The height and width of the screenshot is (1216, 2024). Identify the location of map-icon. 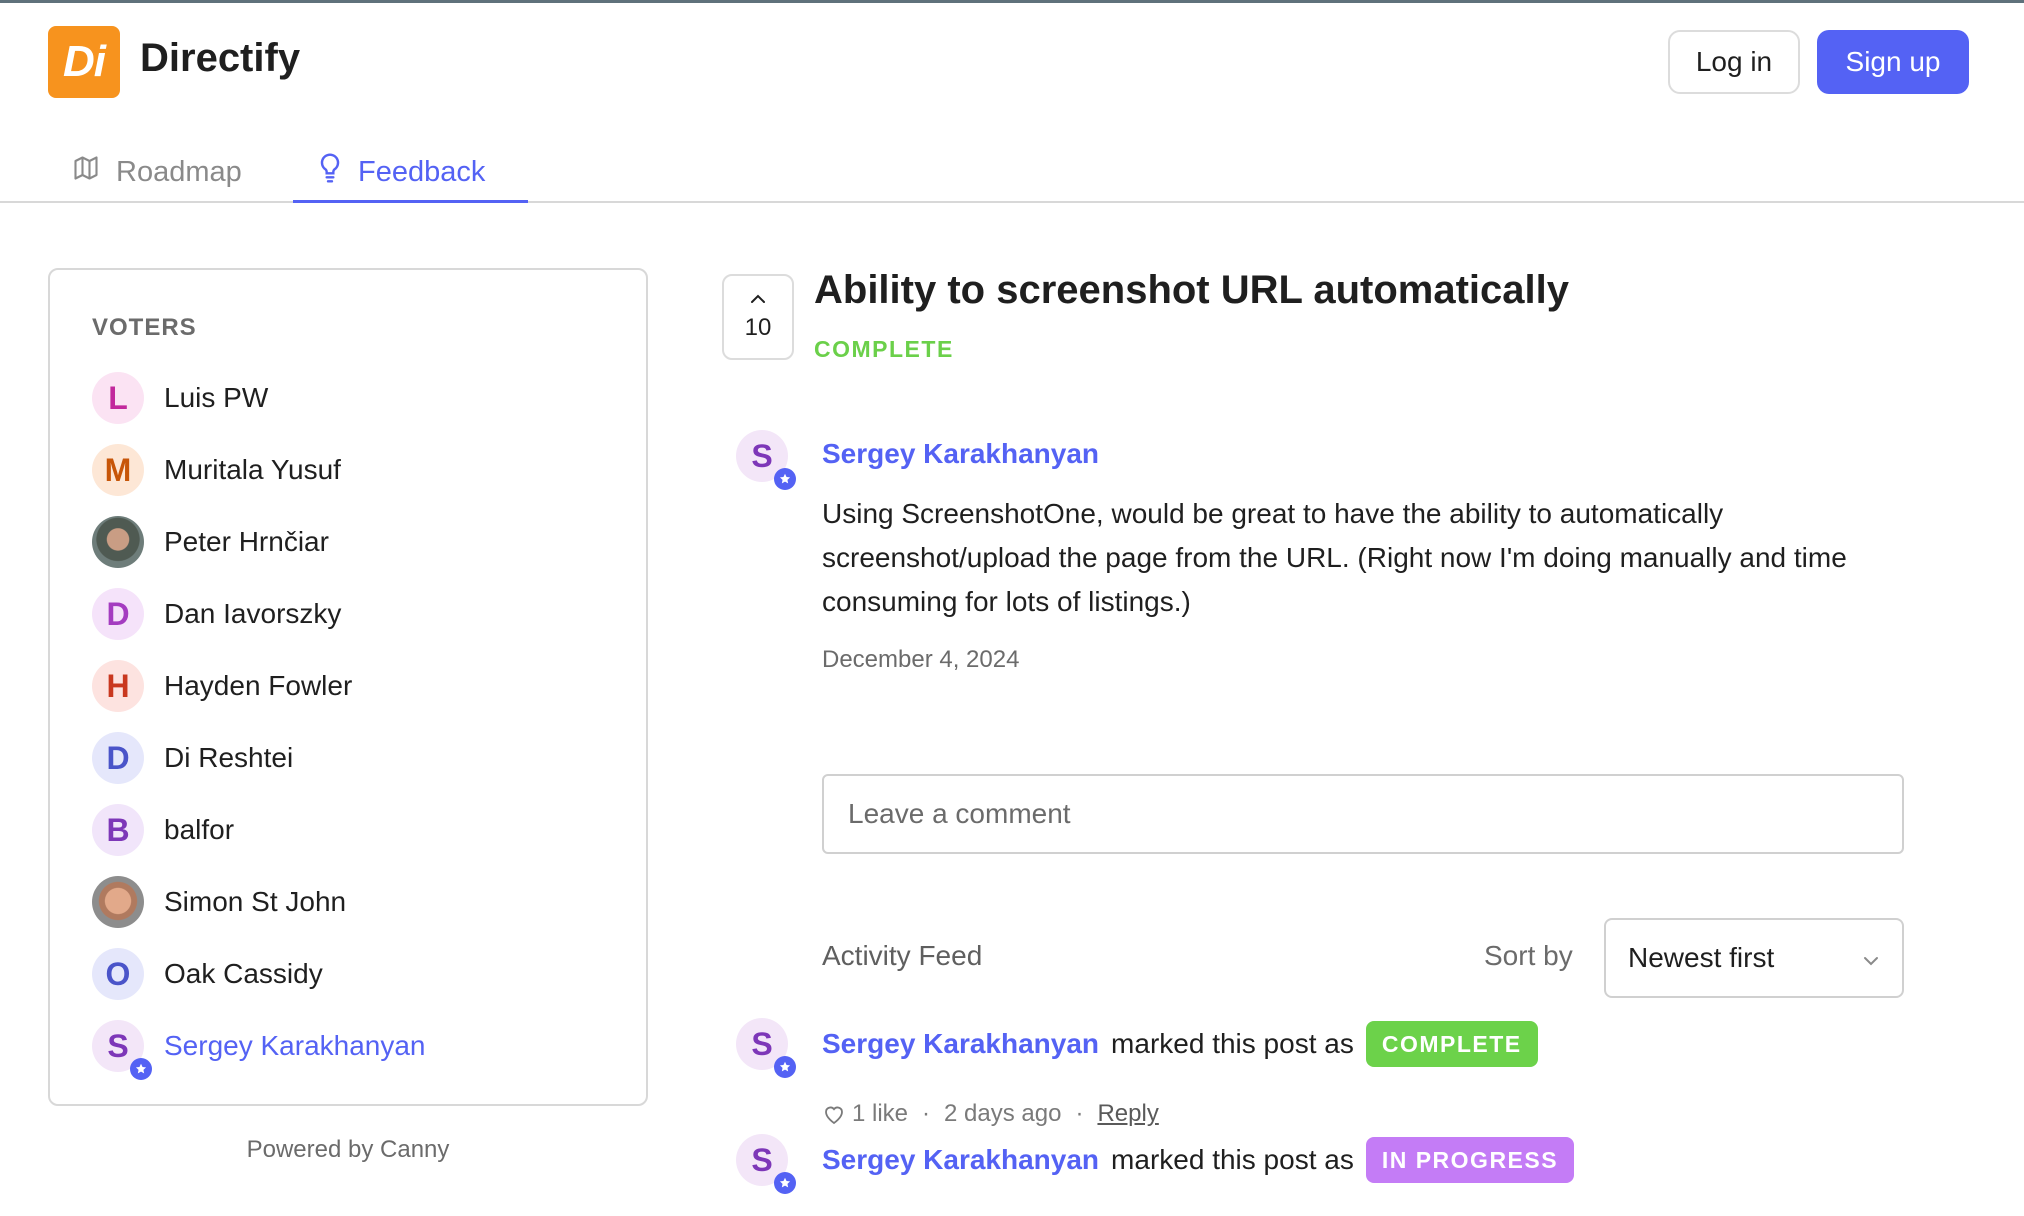
(94, 172).